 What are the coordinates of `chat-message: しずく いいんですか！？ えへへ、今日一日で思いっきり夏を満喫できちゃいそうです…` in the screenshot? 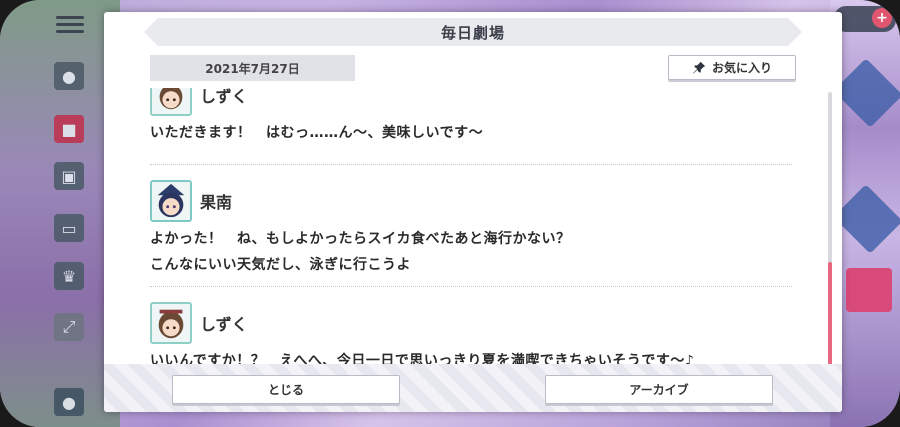 It's located at (471, 333).